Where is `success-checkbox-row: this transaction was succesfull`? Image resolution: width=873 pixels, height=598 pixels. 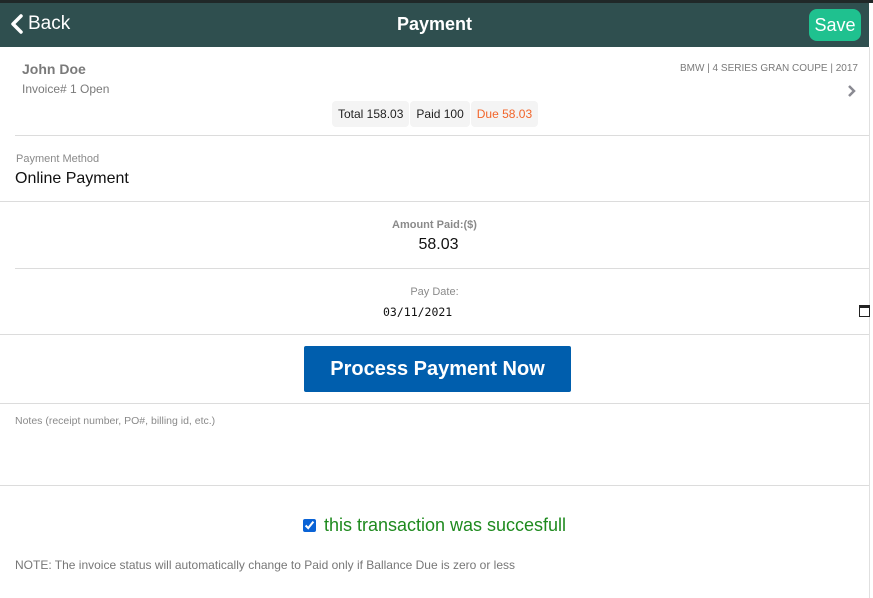
success-checkbox-row: this transaction was succesfull is located at coordinates (434, 525).